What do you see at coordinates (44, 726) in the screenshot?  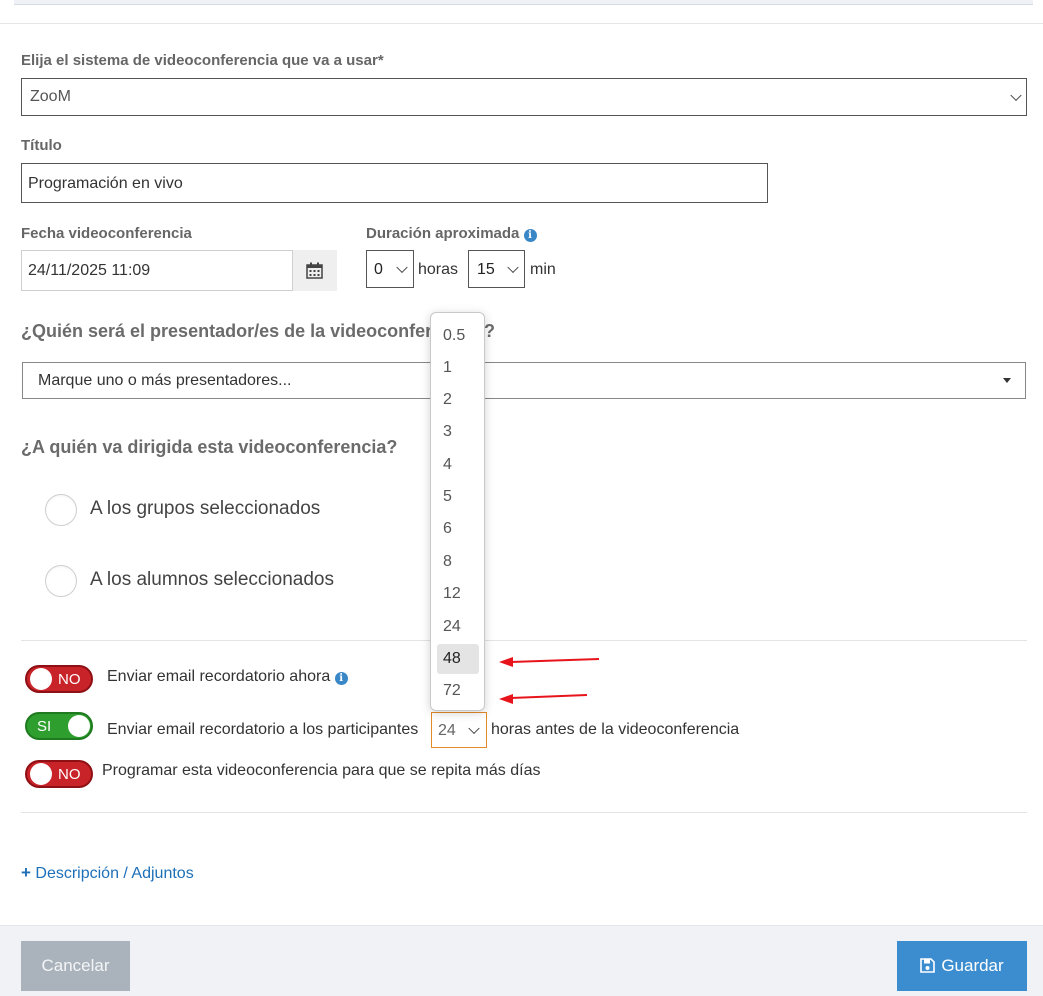 I see `toggle-state: SI` at bounding box center [44, 726].